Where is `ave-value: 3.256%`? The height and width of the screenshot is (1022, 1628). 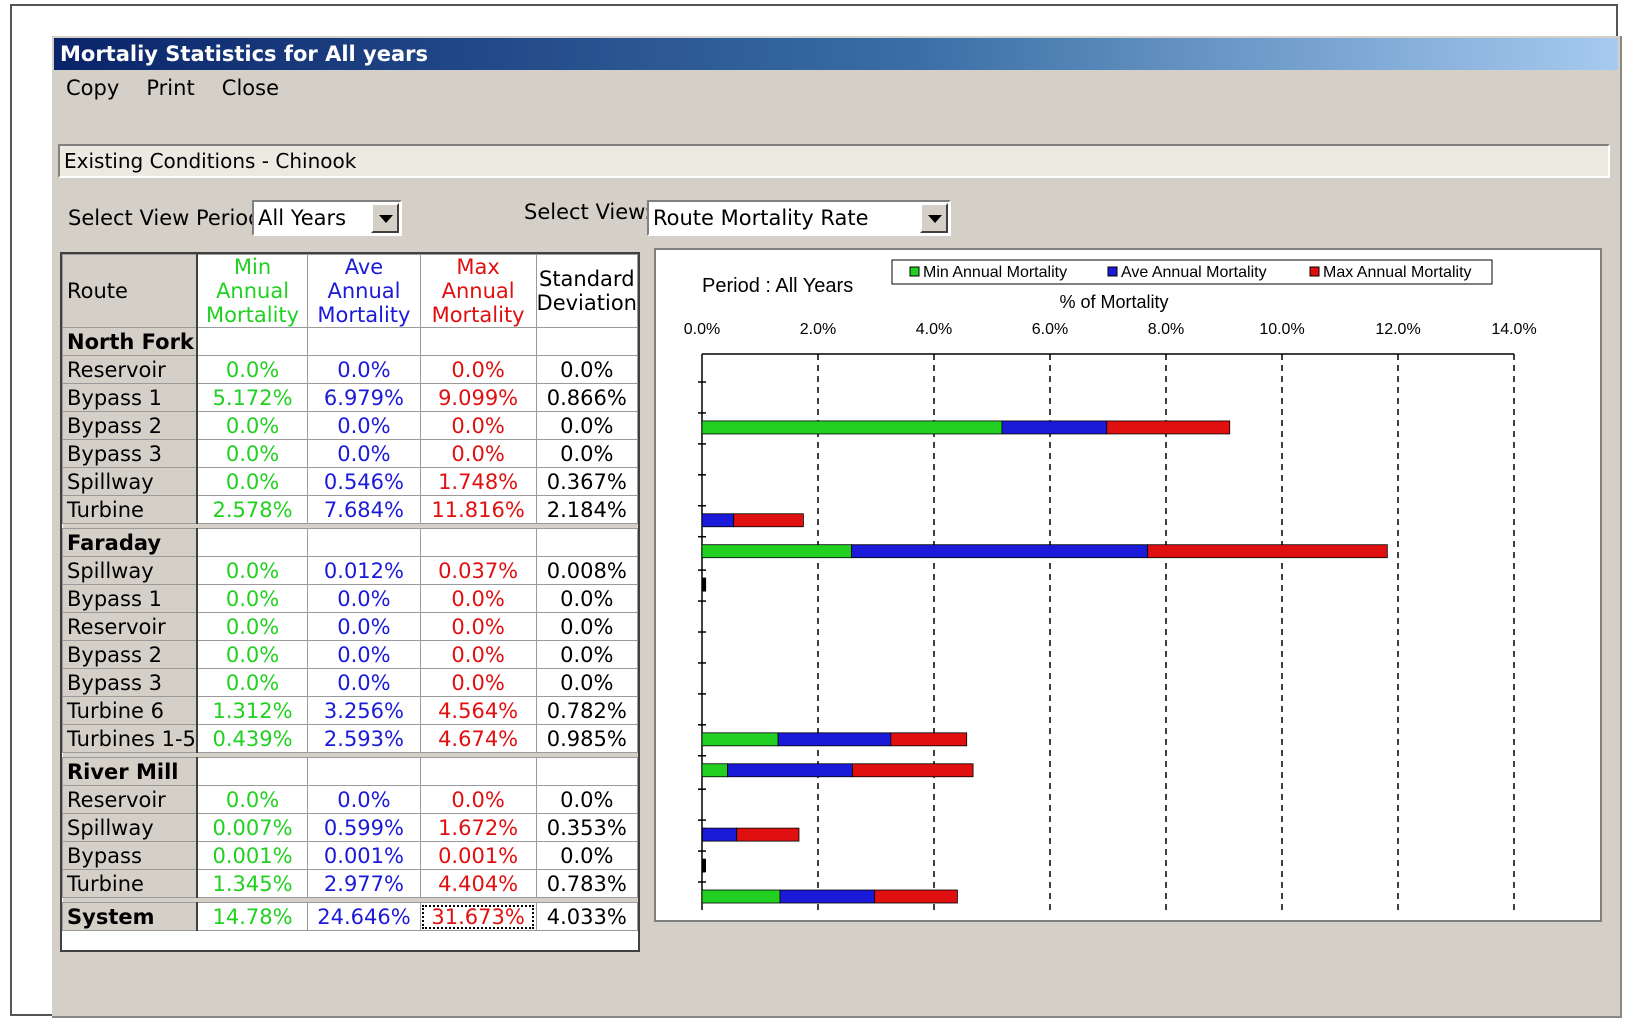 ave-value: 3.256% is located at coordinates (364, 710).